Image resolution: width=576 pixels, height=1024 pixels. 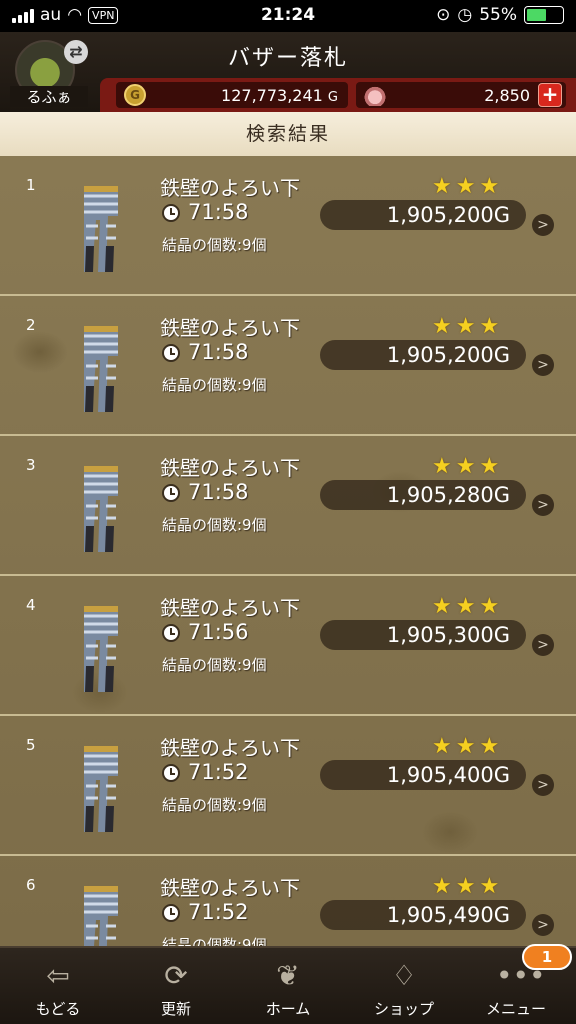 I want to click on tab-refresh: ⟳ 更新, so click(x=176, y=986).